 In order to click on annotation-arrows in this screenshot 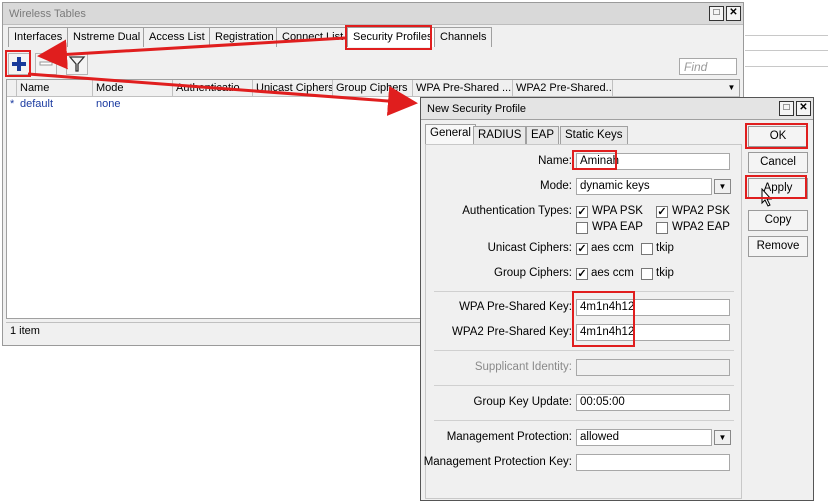, I will do `click(222, 76)`.